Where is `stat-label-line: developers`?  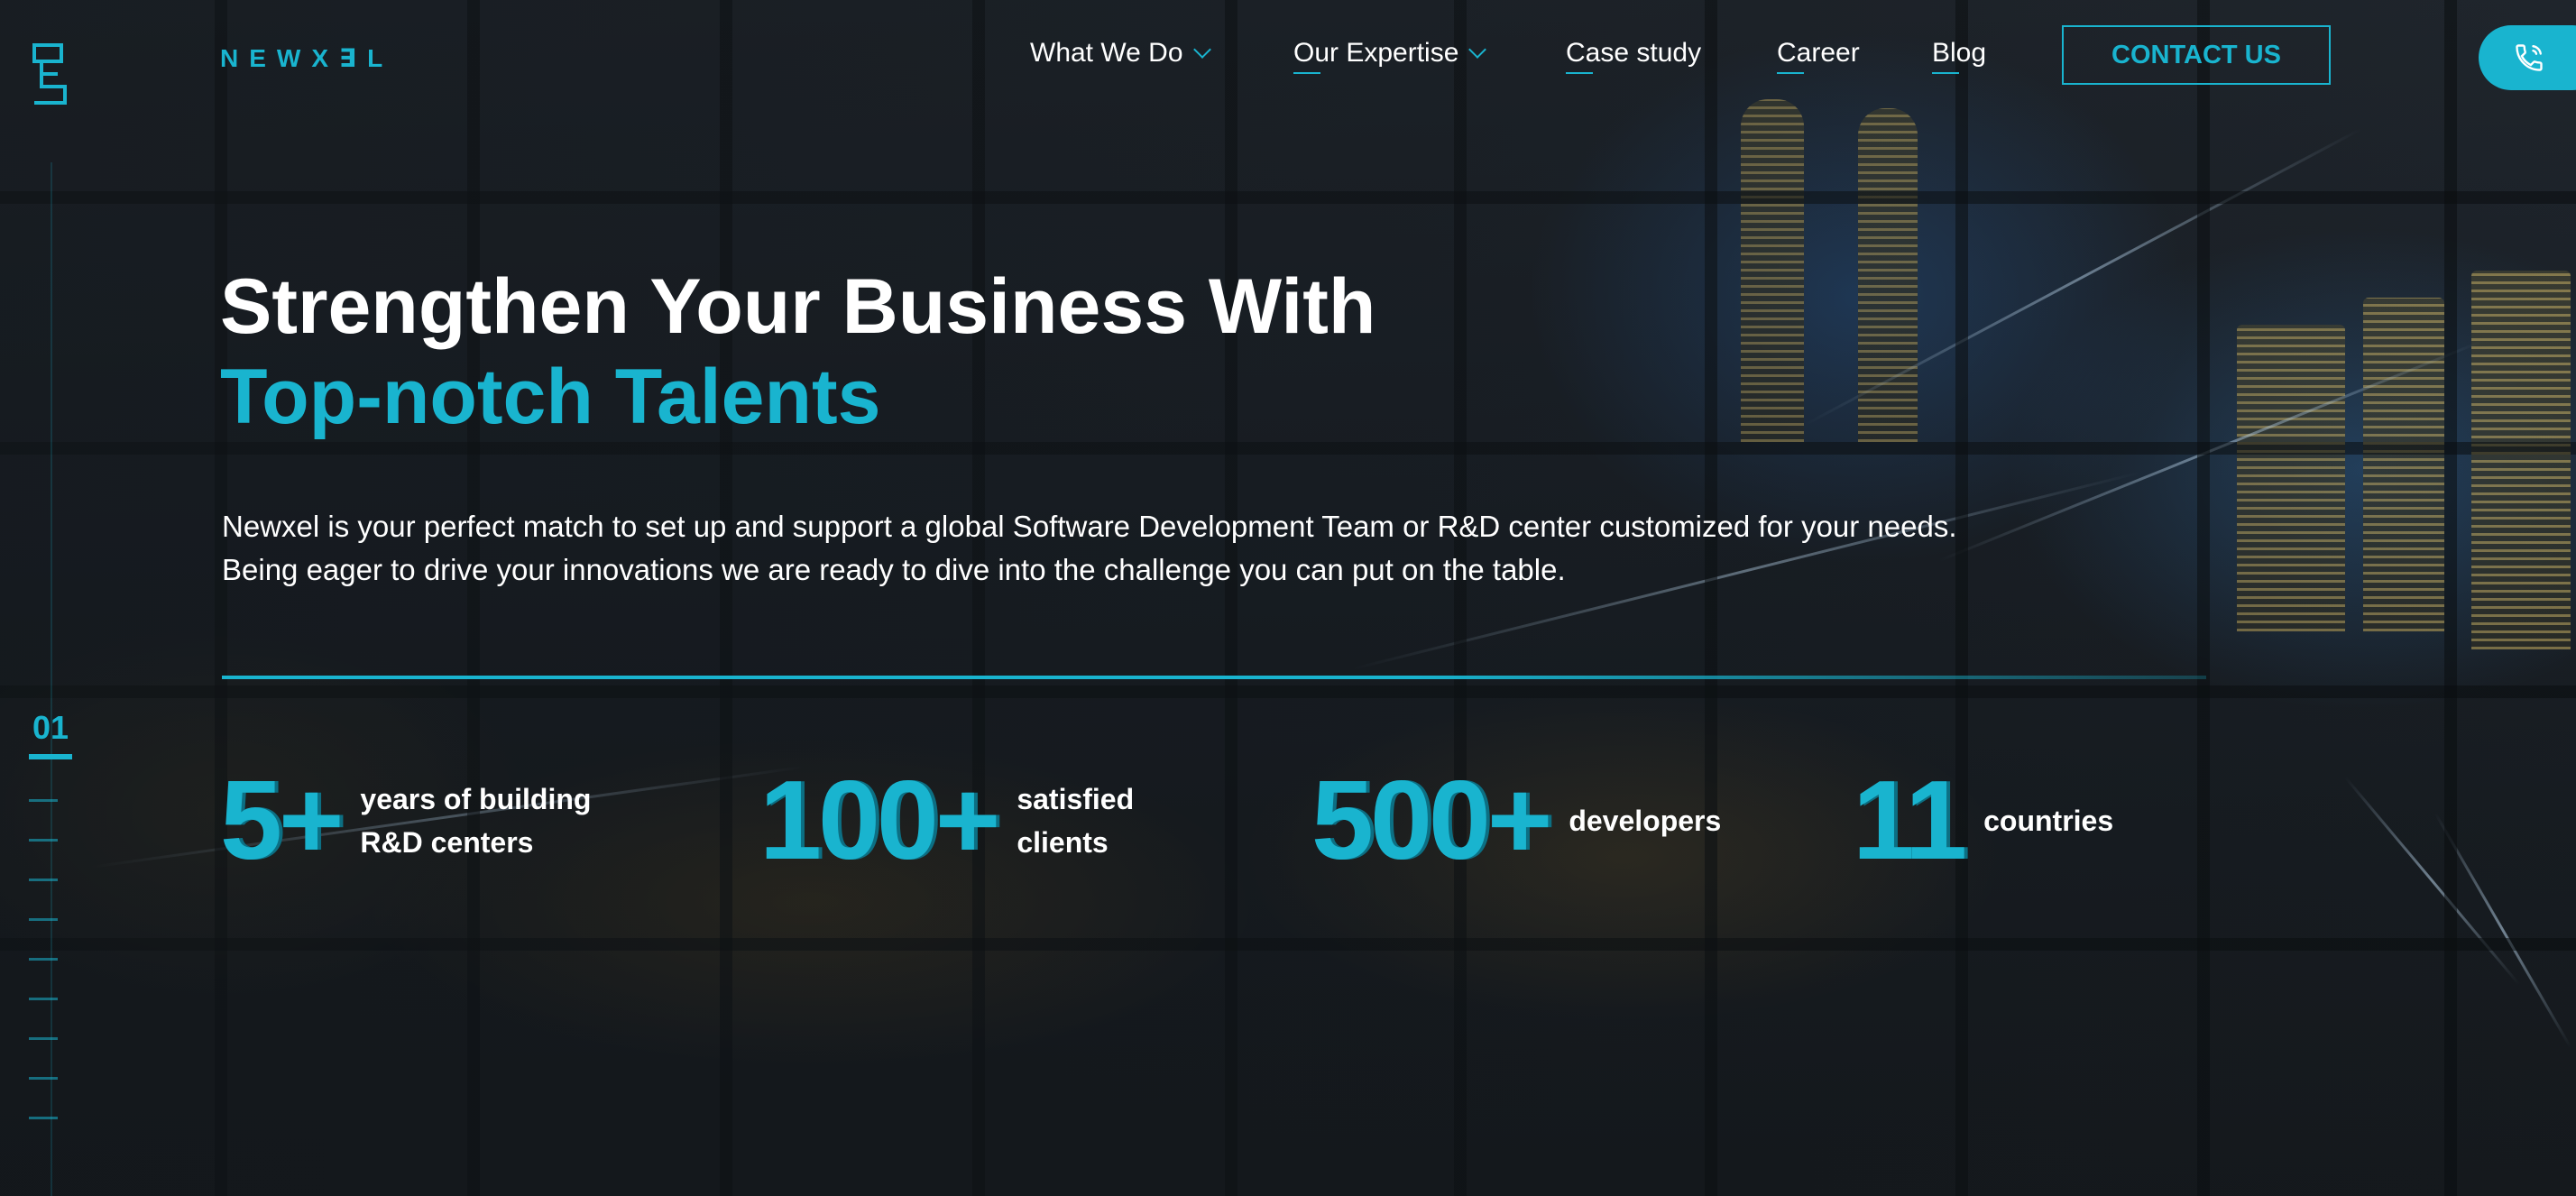 stat-label-line: developers is located at coordinates (1645, 821).